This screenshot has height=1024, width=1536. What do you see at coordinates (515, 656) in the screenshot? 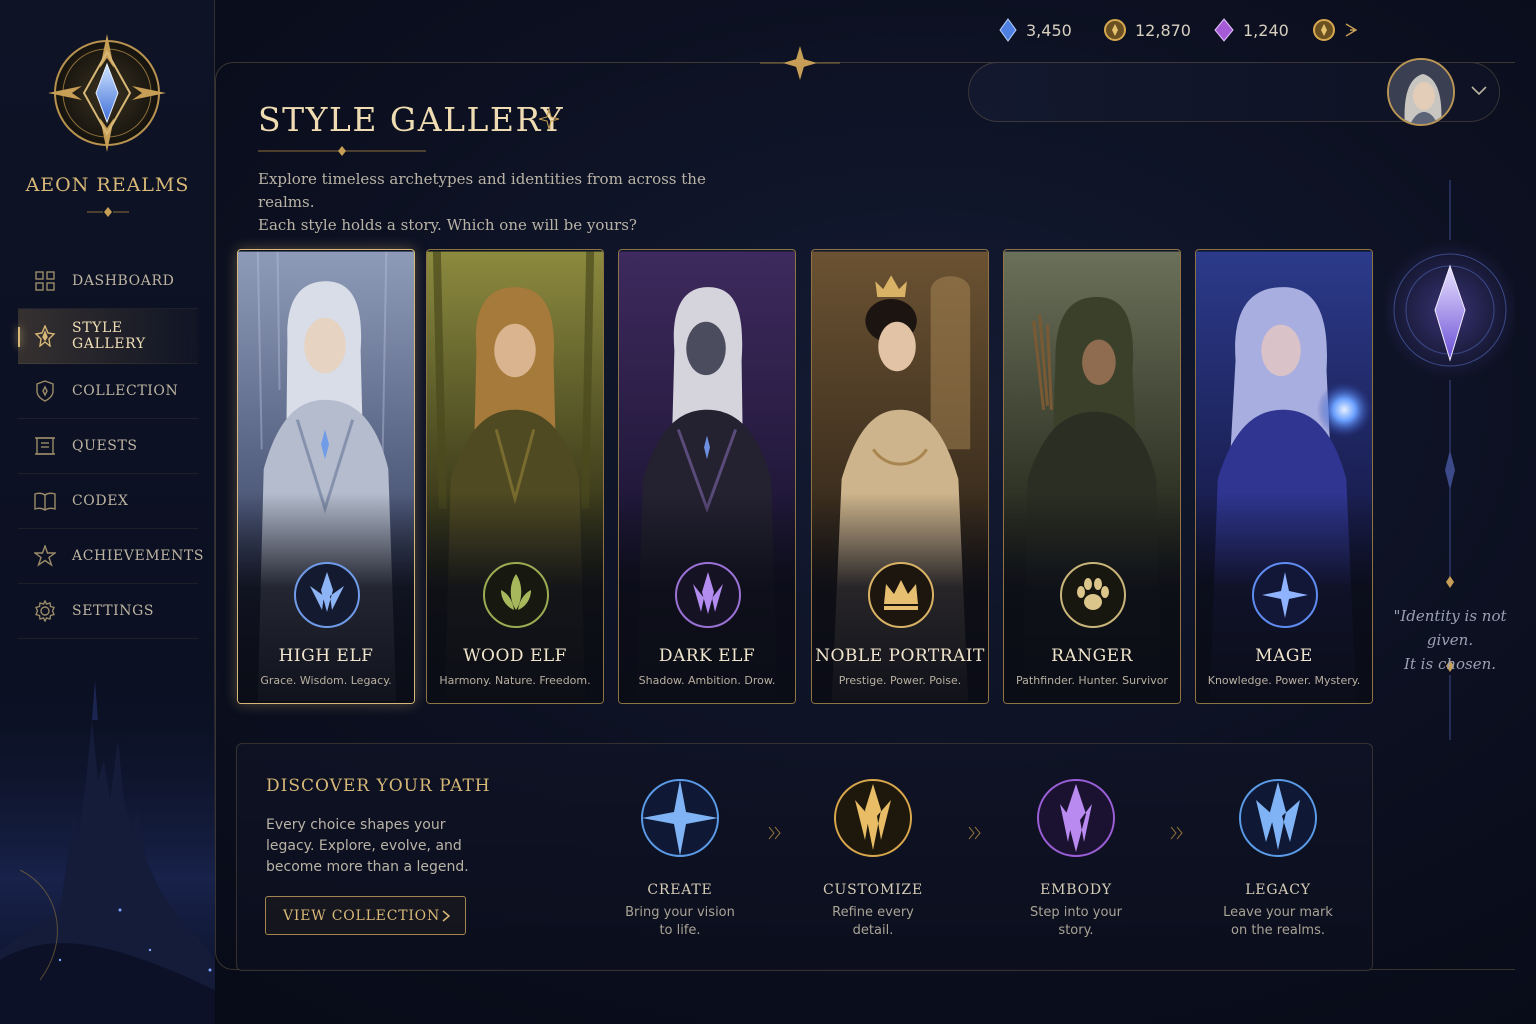
I see `card-title: WOOD ELF` at bounding box center [515, 656].